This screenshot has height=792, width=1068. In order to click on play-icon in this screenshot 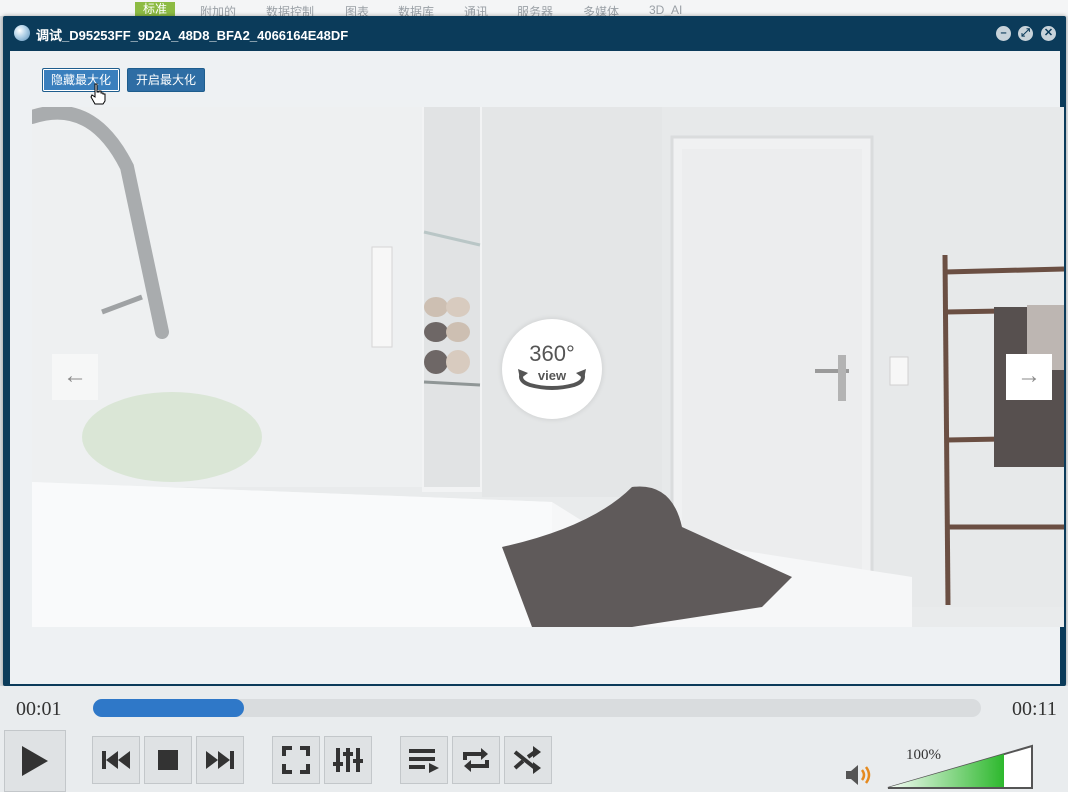, I will do `click(35, 761)`.